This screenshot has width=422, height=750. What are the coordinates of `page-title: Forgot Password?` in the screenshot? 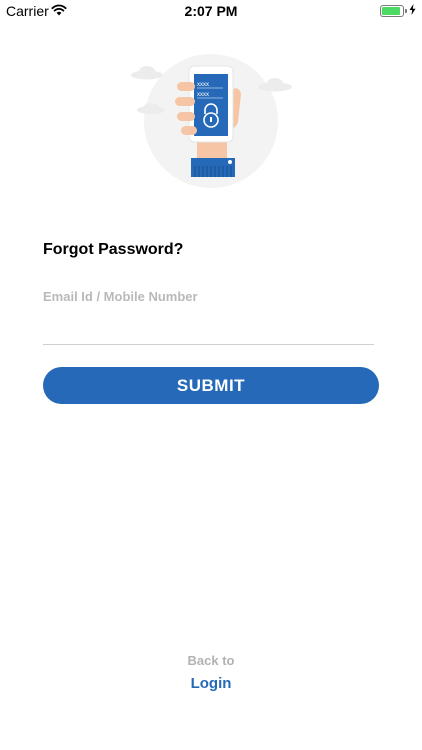 It's located at (113, 249).